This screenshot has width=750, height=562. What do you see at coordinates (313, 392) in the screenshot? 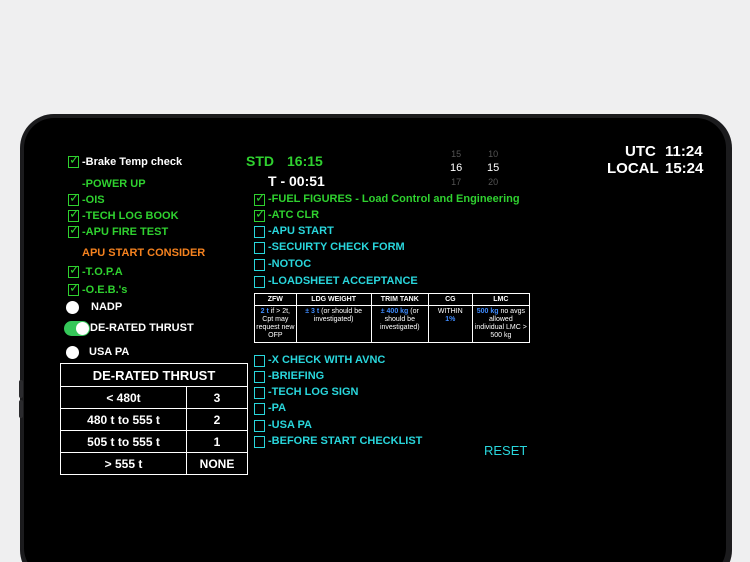
I see `tech-log-sign-label: -TECH LOG SIGN` at bounding box center [313, 392].